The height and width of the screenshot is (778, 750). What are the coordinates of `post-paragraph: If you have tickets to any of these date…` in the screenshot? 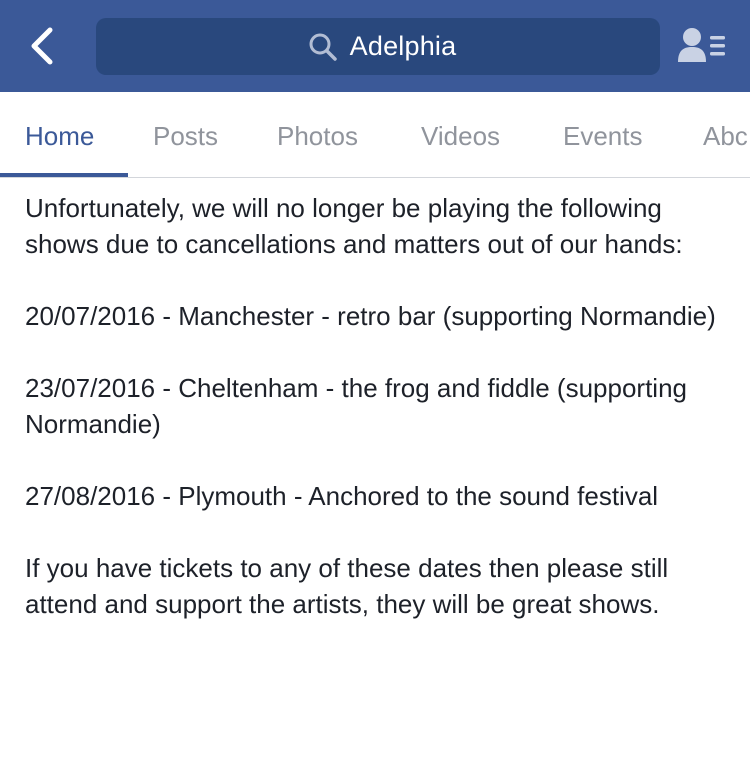 It's located at (347, 586).